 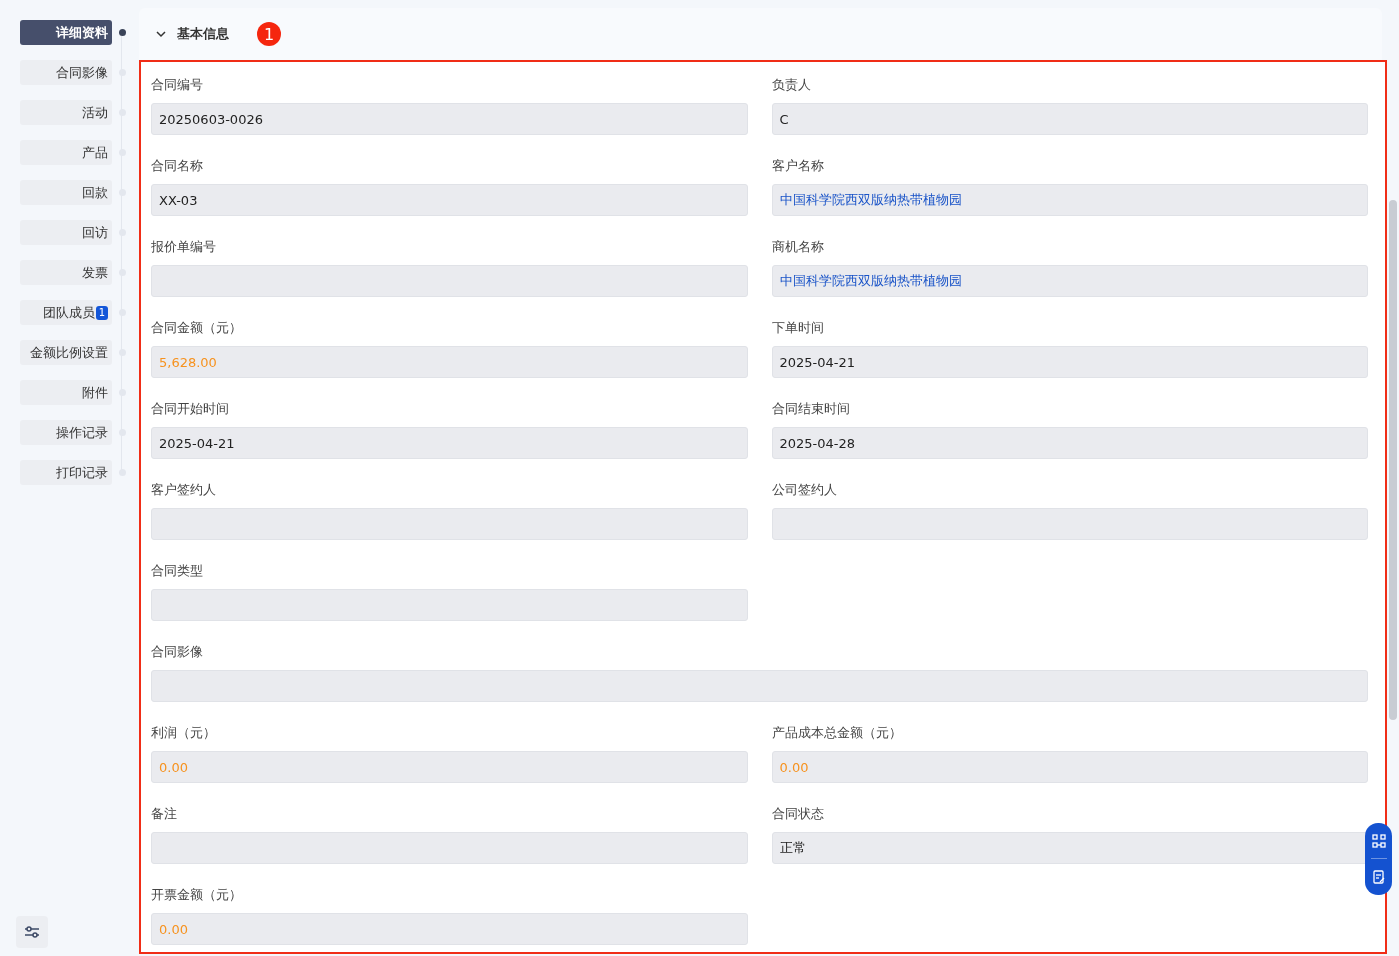 I want to click on field-label: 合同金额（元）, so click(x=197, y=327).